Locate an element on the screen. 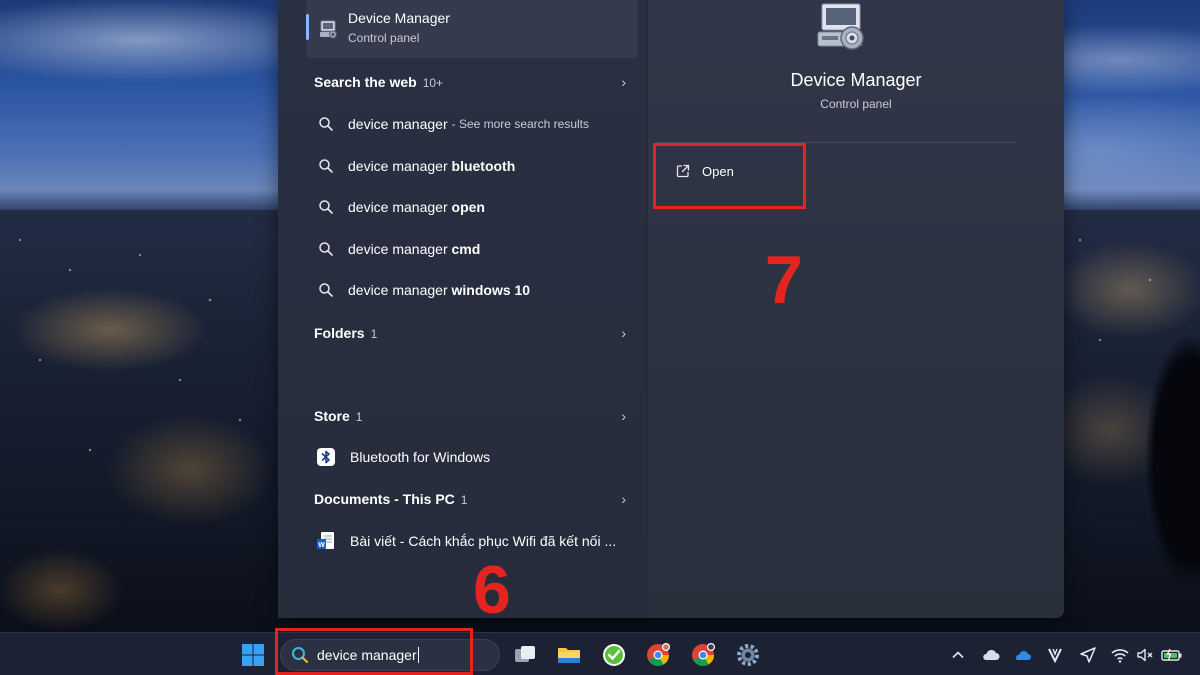 Image resolution: width=1200 pixels, height=675 pixels. web-result-bold-term: windows 10 is located at coordinates (491, 290).